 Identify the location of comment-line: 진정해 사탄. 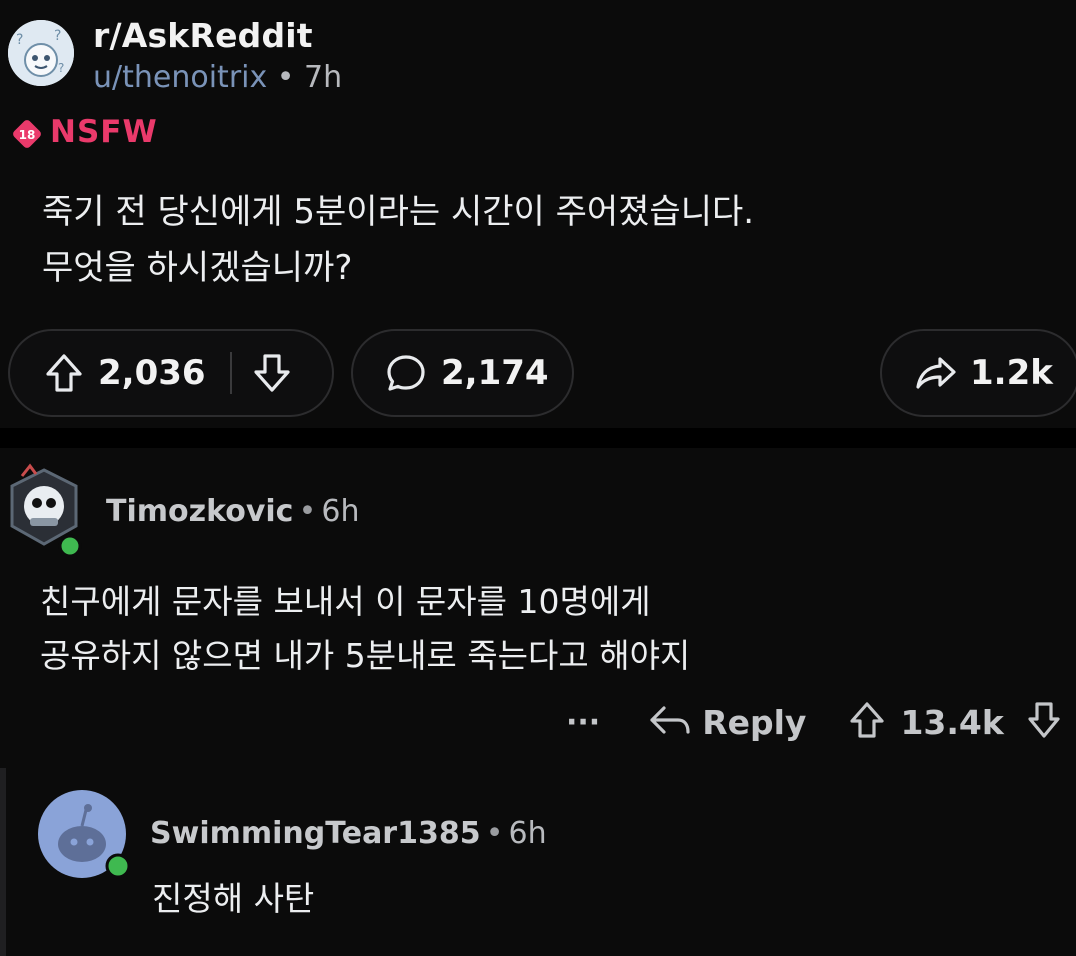
(233, 898).